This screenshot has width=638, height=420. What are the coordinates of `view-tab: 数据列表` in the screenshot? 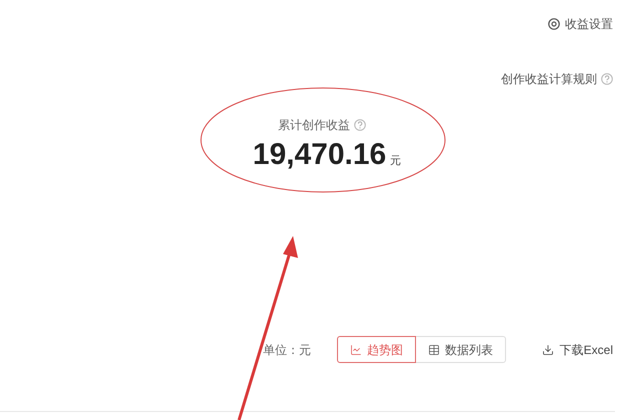 It's located at (460, 349).